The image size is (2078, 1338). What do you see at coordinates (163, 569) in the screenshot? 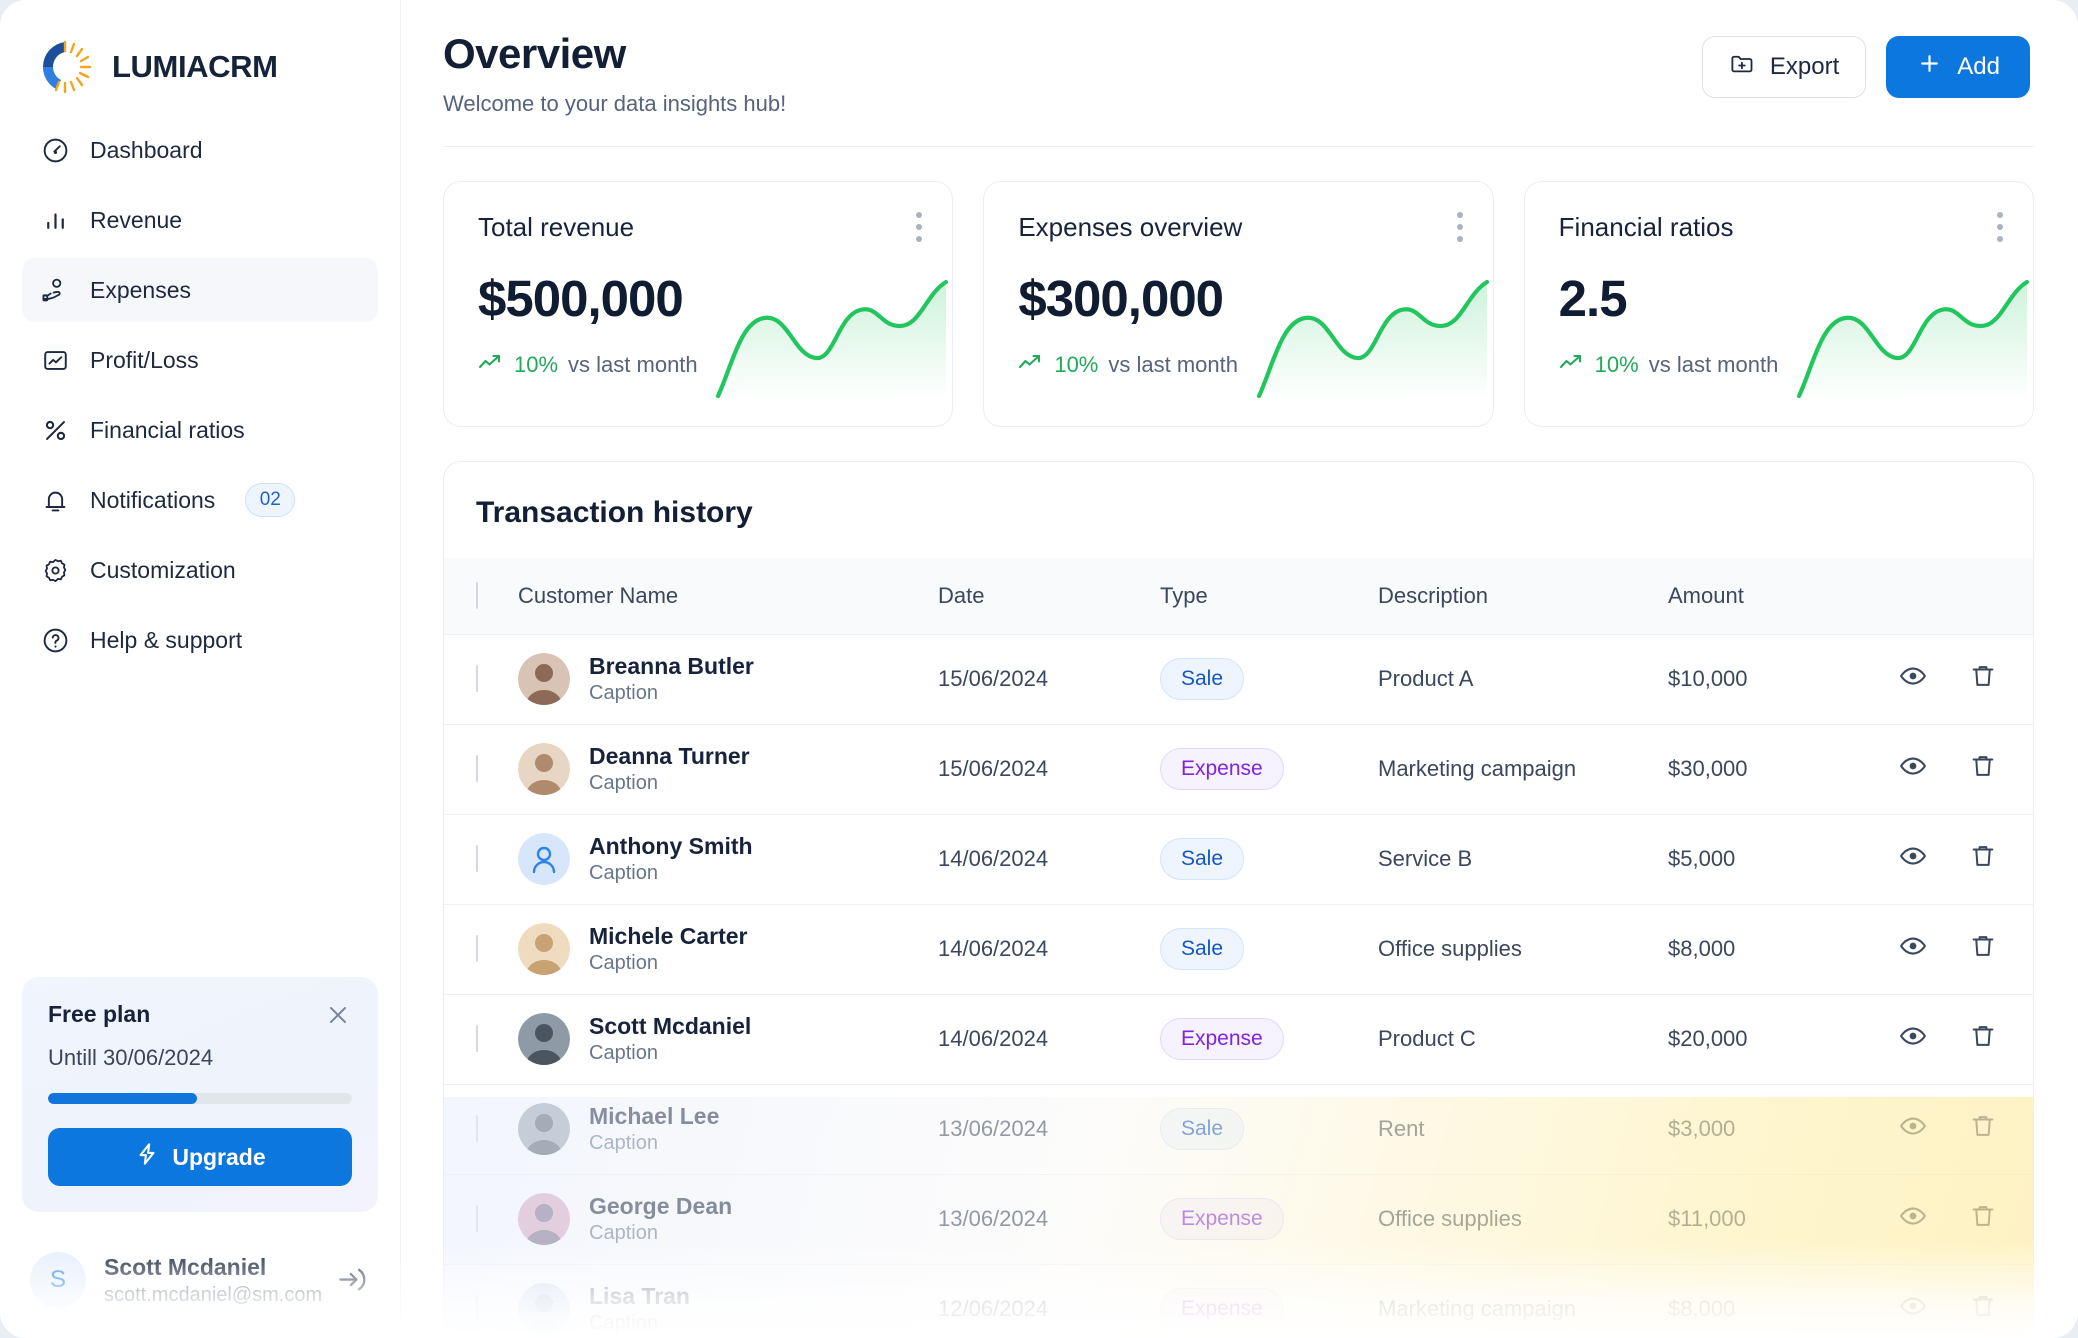
I see `sidebar-item-label: Customization` at bounding box center [163, 569].